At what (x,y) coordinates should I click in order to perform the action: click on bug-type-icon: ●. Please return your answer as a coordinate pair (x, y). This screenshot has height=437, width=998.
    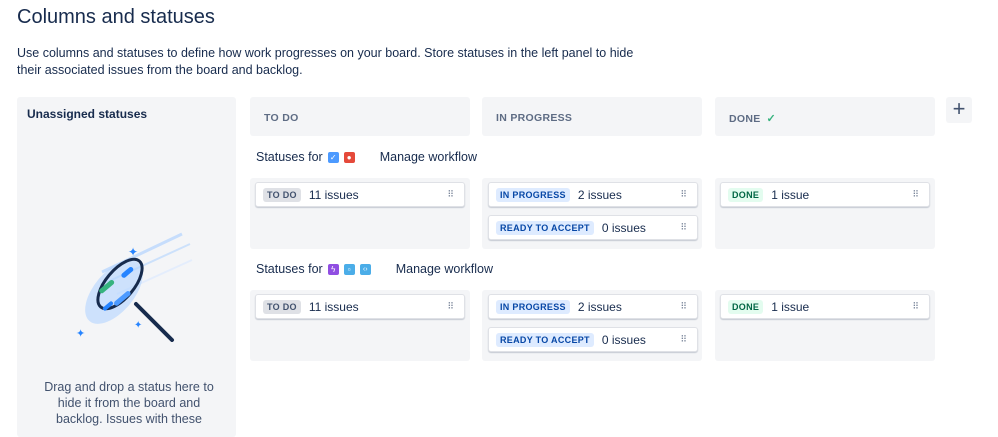
    Looking at the image, I should click on (349, 157).